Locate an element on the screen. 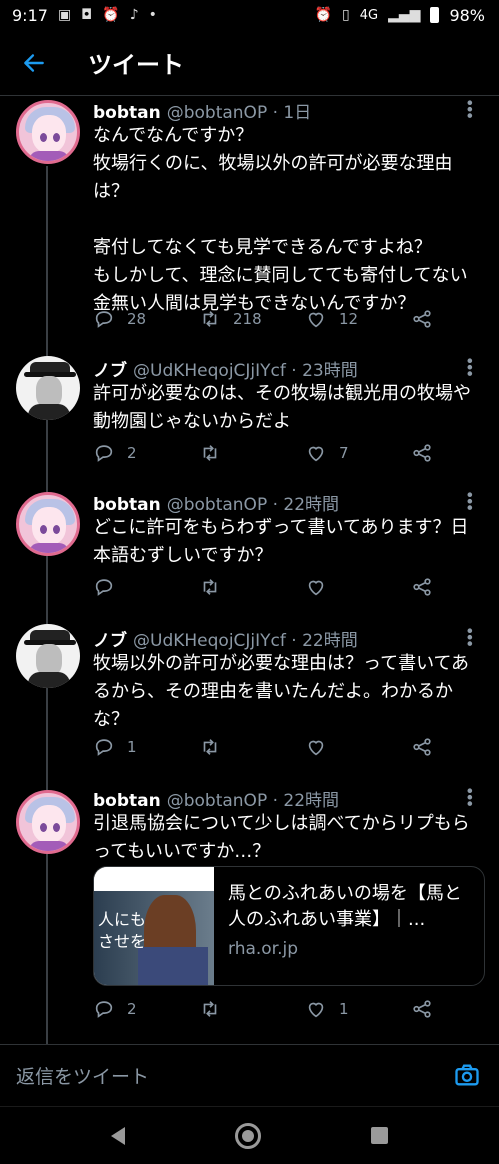  page-title: ツイート is located at coordinates (136, 65).